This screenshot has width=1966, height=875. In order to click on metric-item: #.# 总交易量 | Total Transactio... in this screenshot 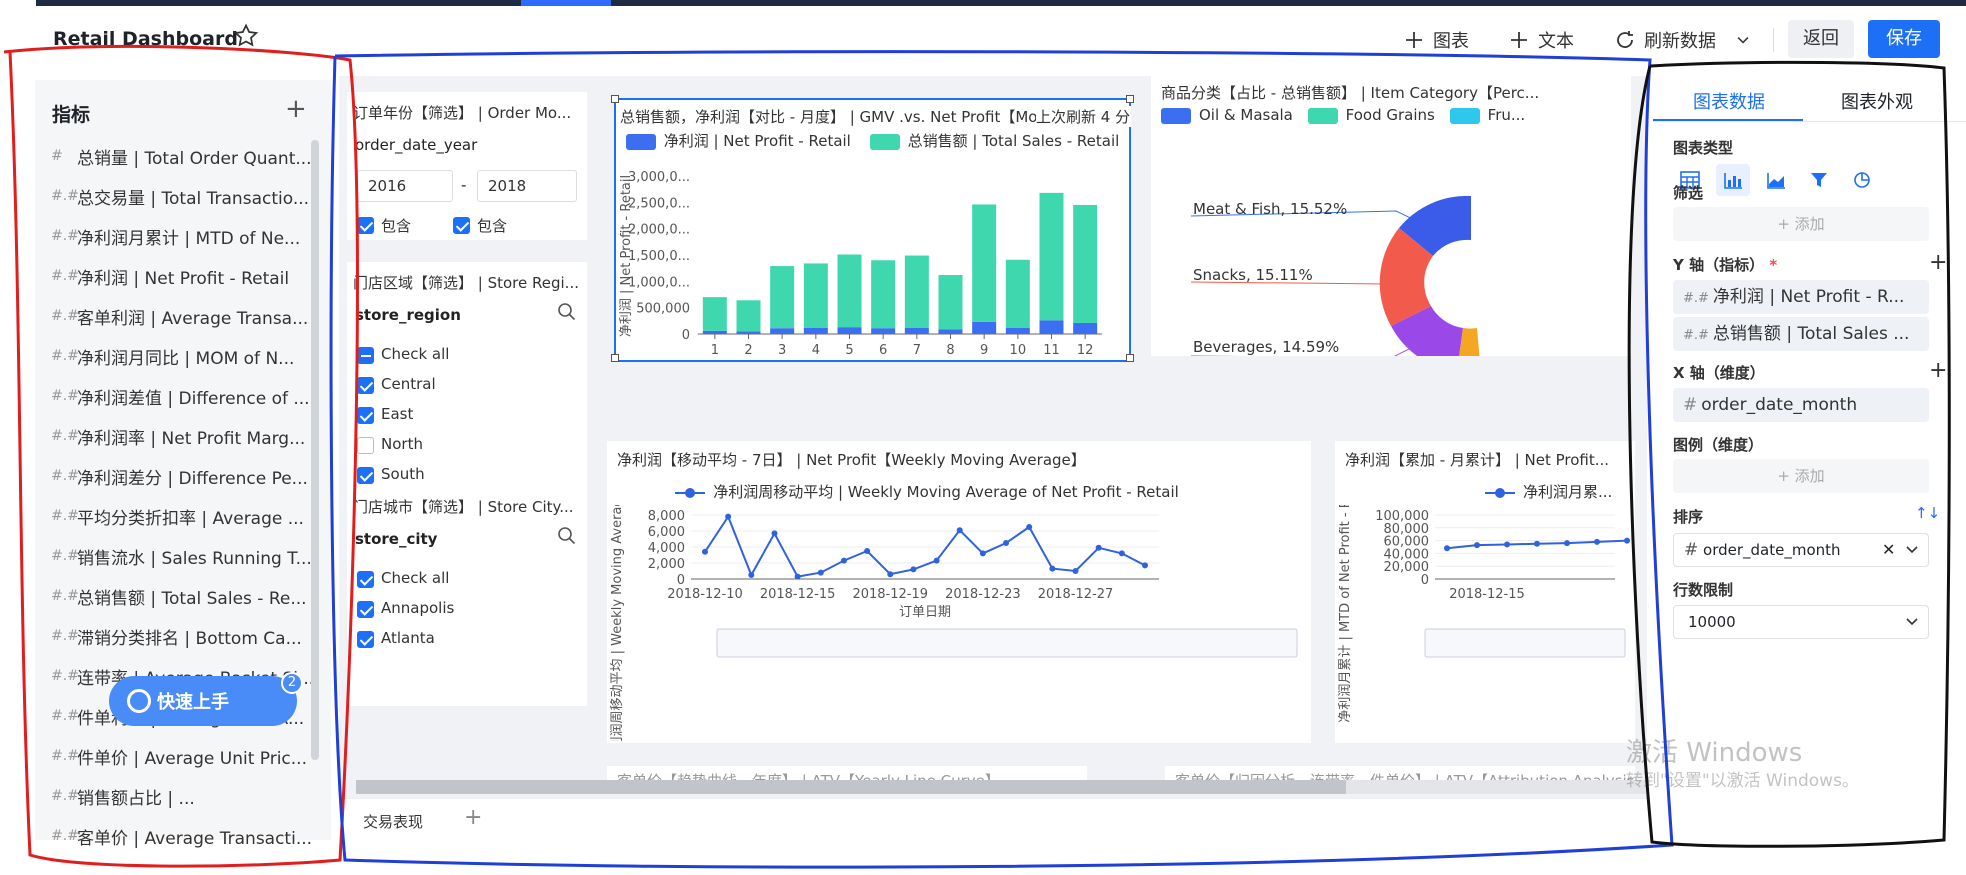, I will do `click(185, 196)`.